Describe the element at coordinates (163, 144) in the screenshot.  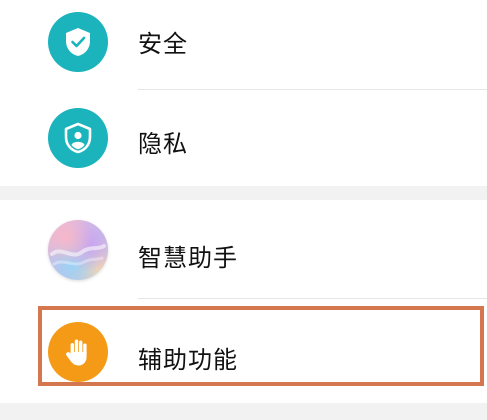
I see `settings-item-label: 隐私` at that location.